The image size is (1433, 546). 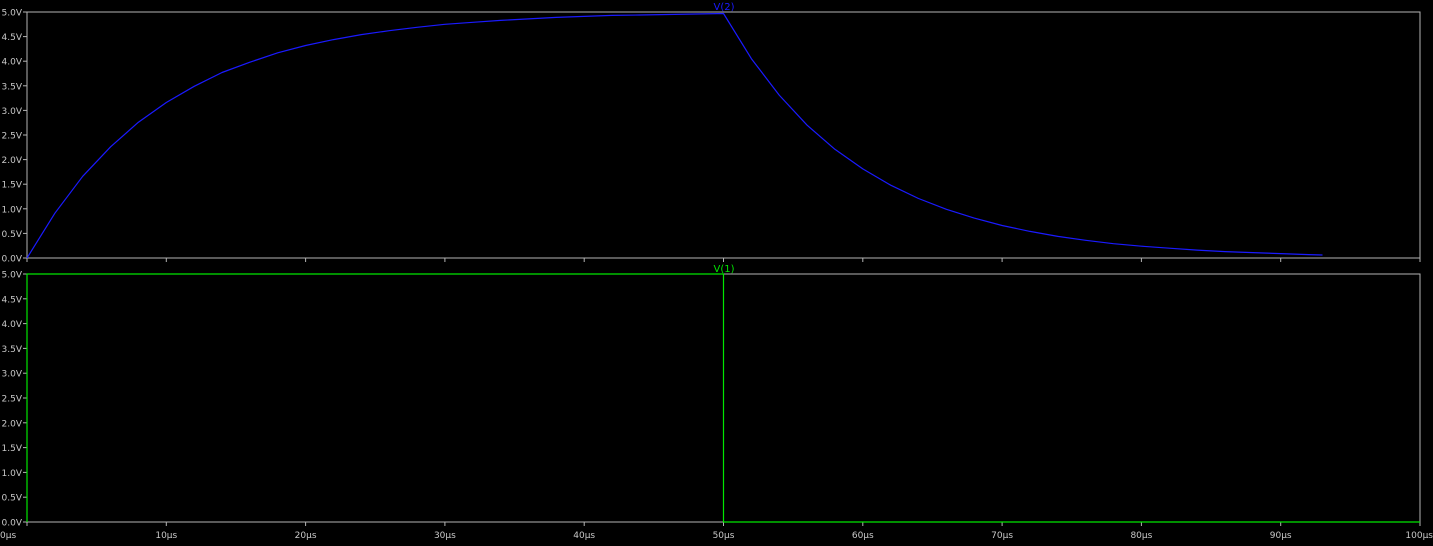 What do you see at coordinates (1141, 536) in the screenshot?
I see `x-tick-label: 80µs` at bounding box center [1141, 536].